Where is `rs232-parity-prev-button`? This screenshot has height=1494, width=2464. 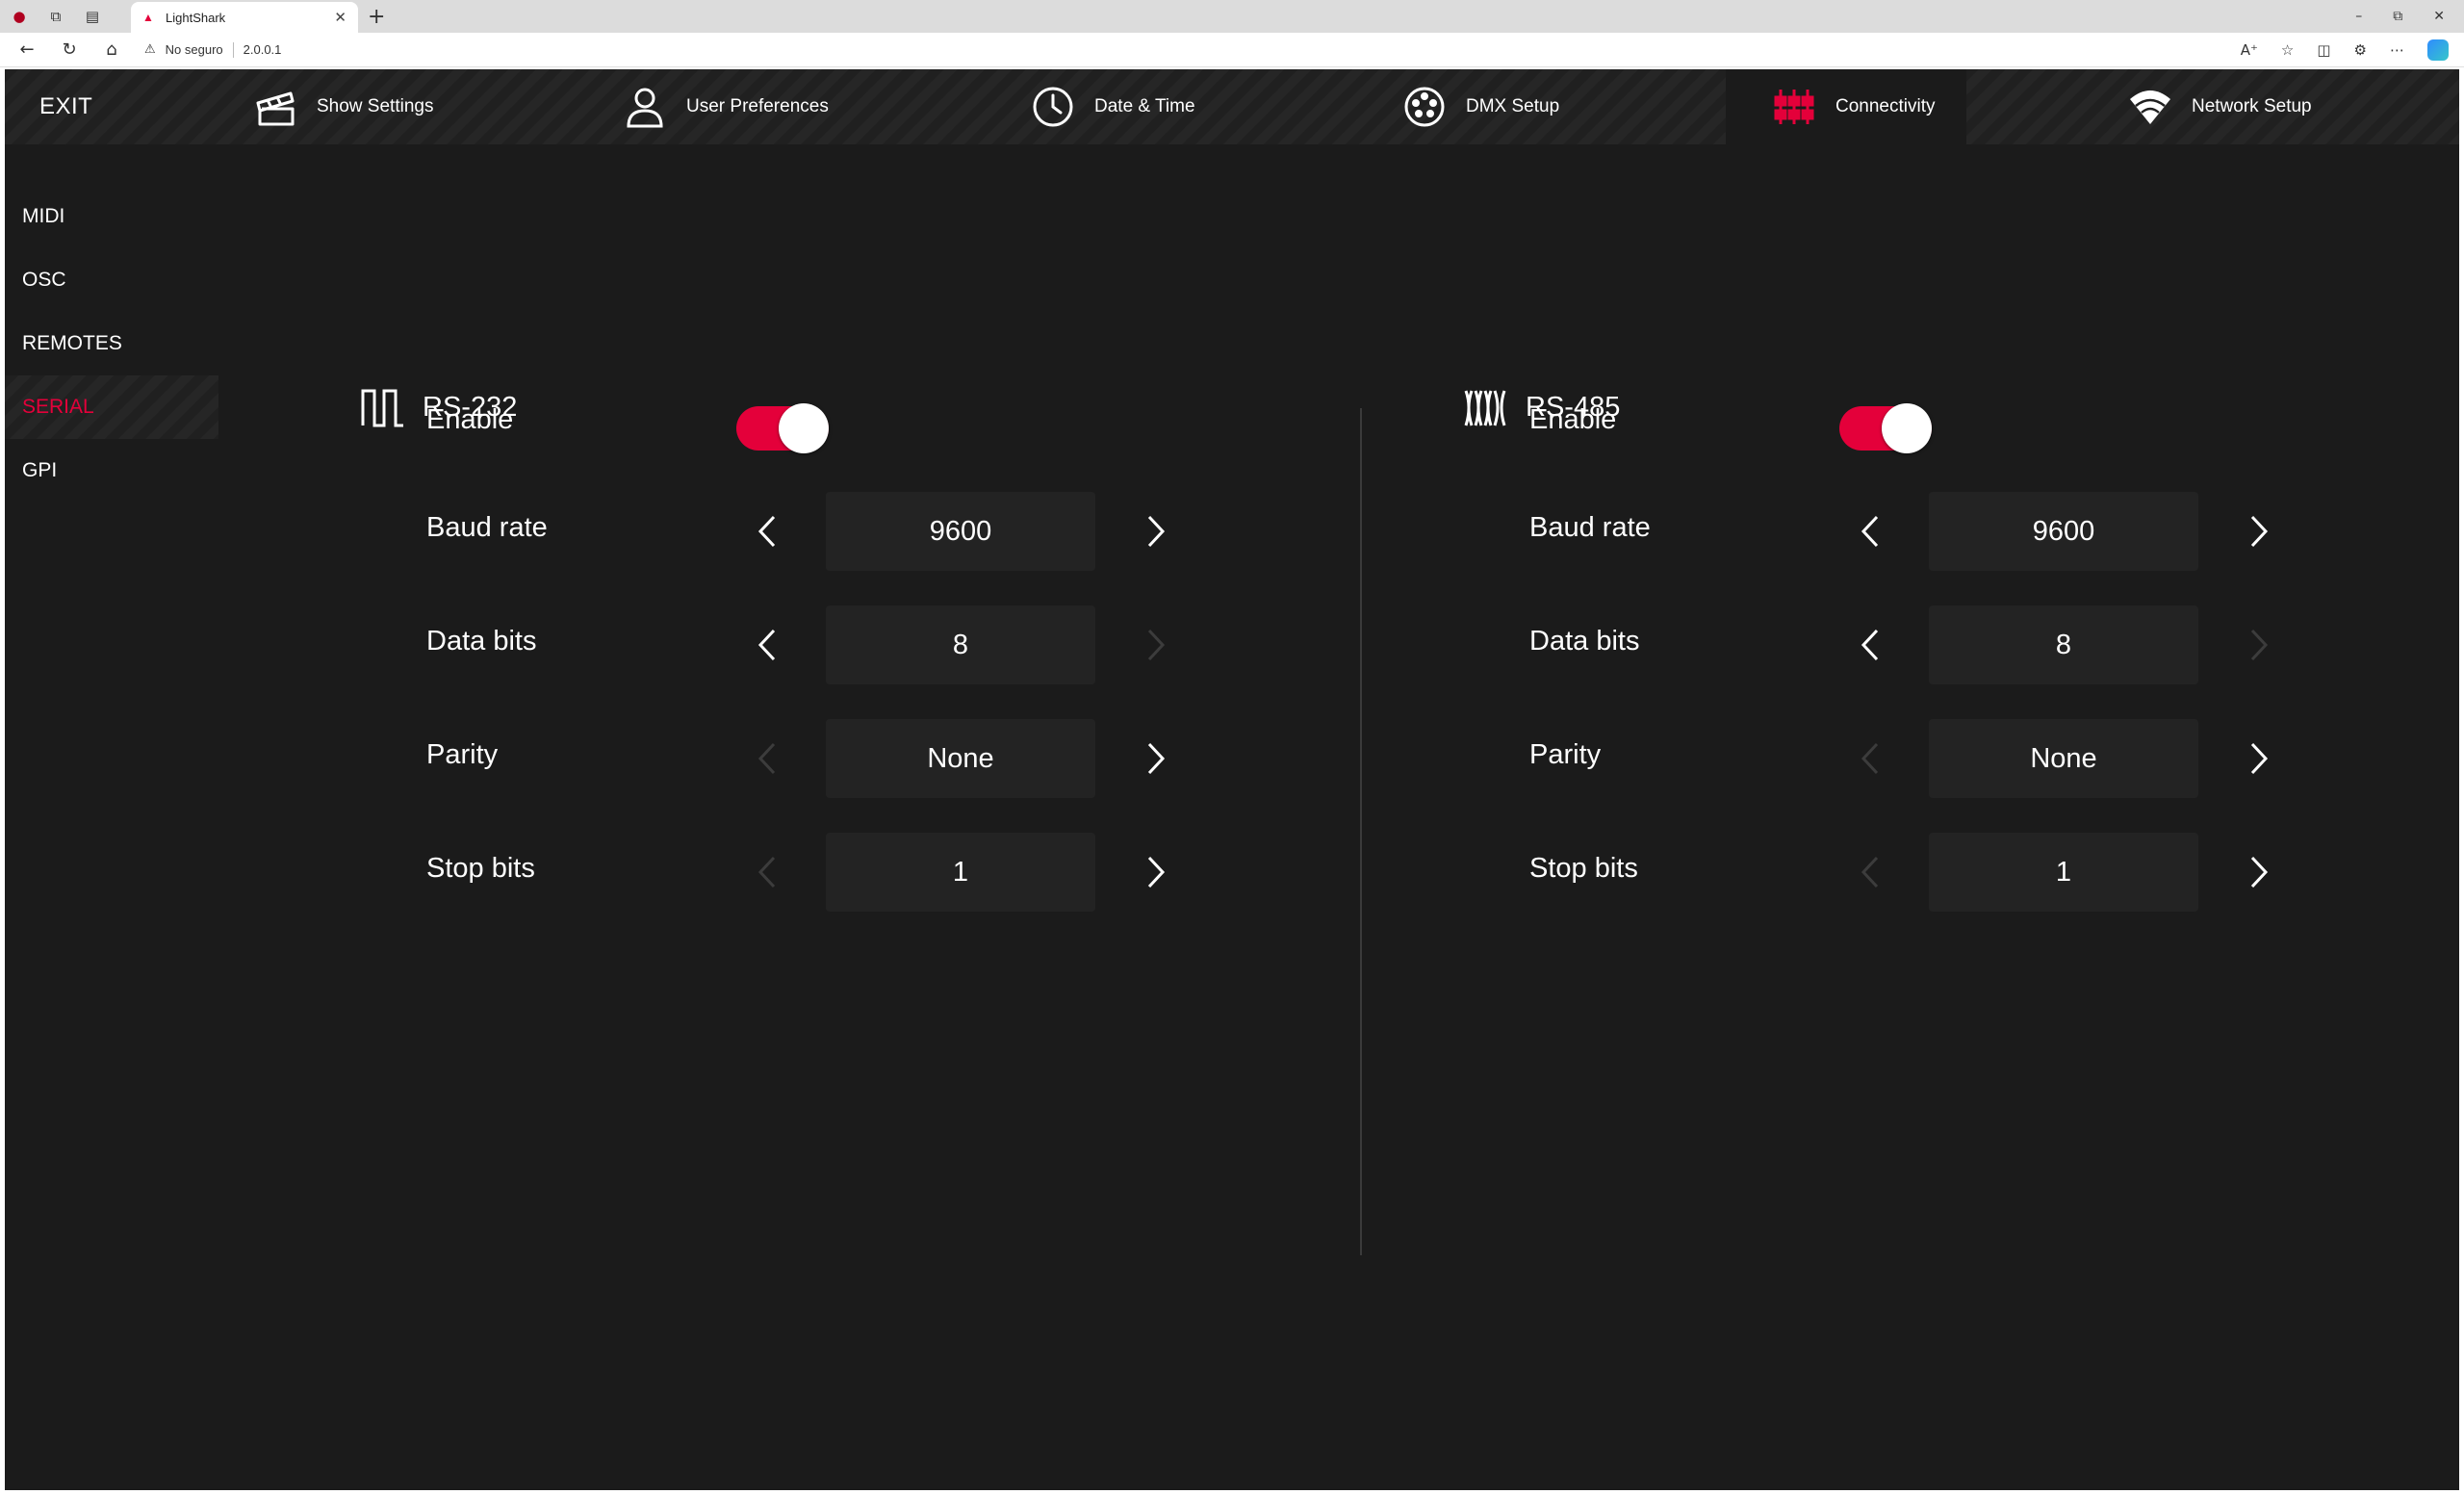
rs232-parity-prev-button is located at coordinates (767, 758).